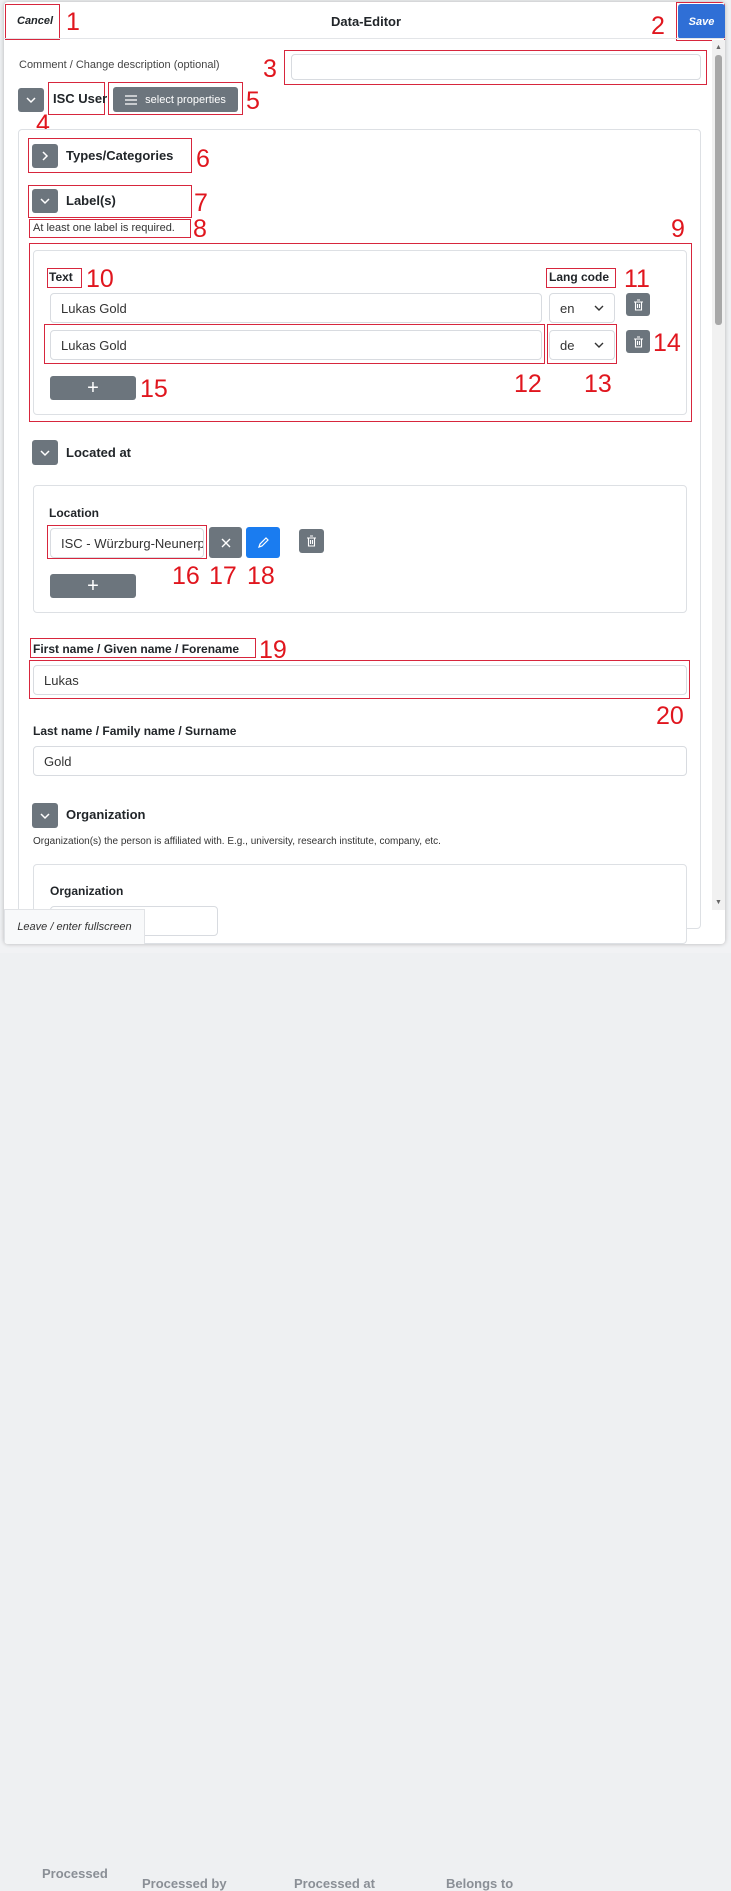 Image resolution: width=731 pixels, height=1891 pixels. I want to click on annotation-number: 14, so click(667, 343).